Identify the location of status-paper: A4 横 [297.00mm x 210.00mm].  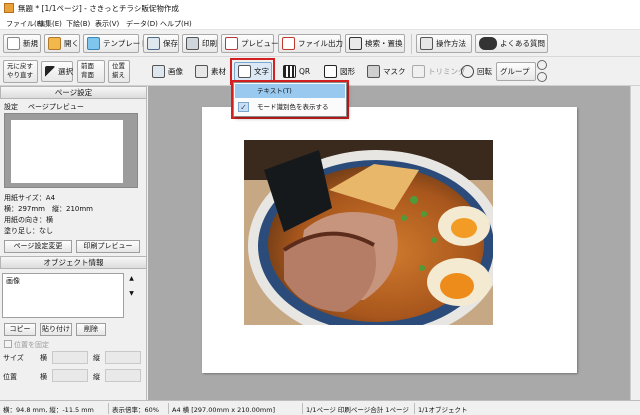
(224, 410).